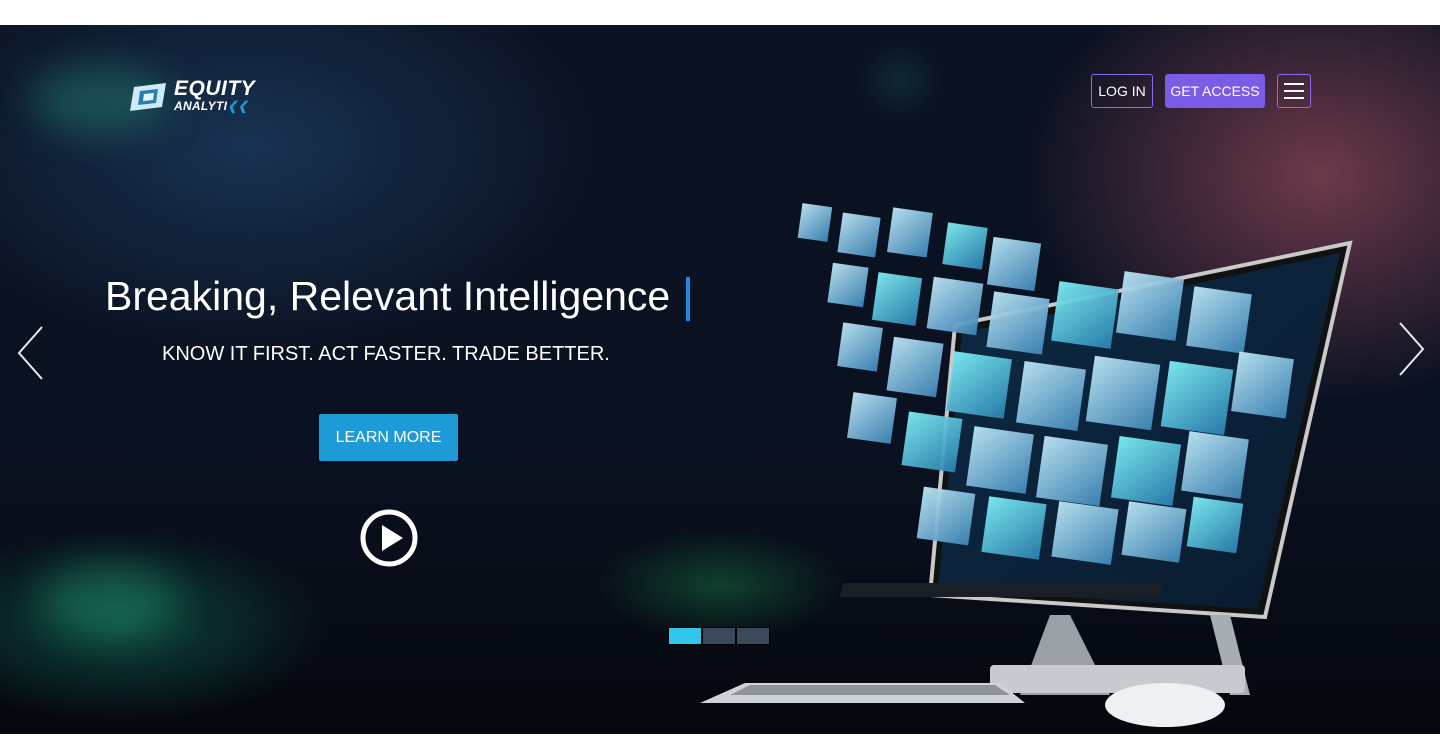 Image resolution: width=1440 pixels, height=754 pixels. Describe the element at coordinates (720, 744) in the screenshot. I see `bottom-white-strip` at that location.